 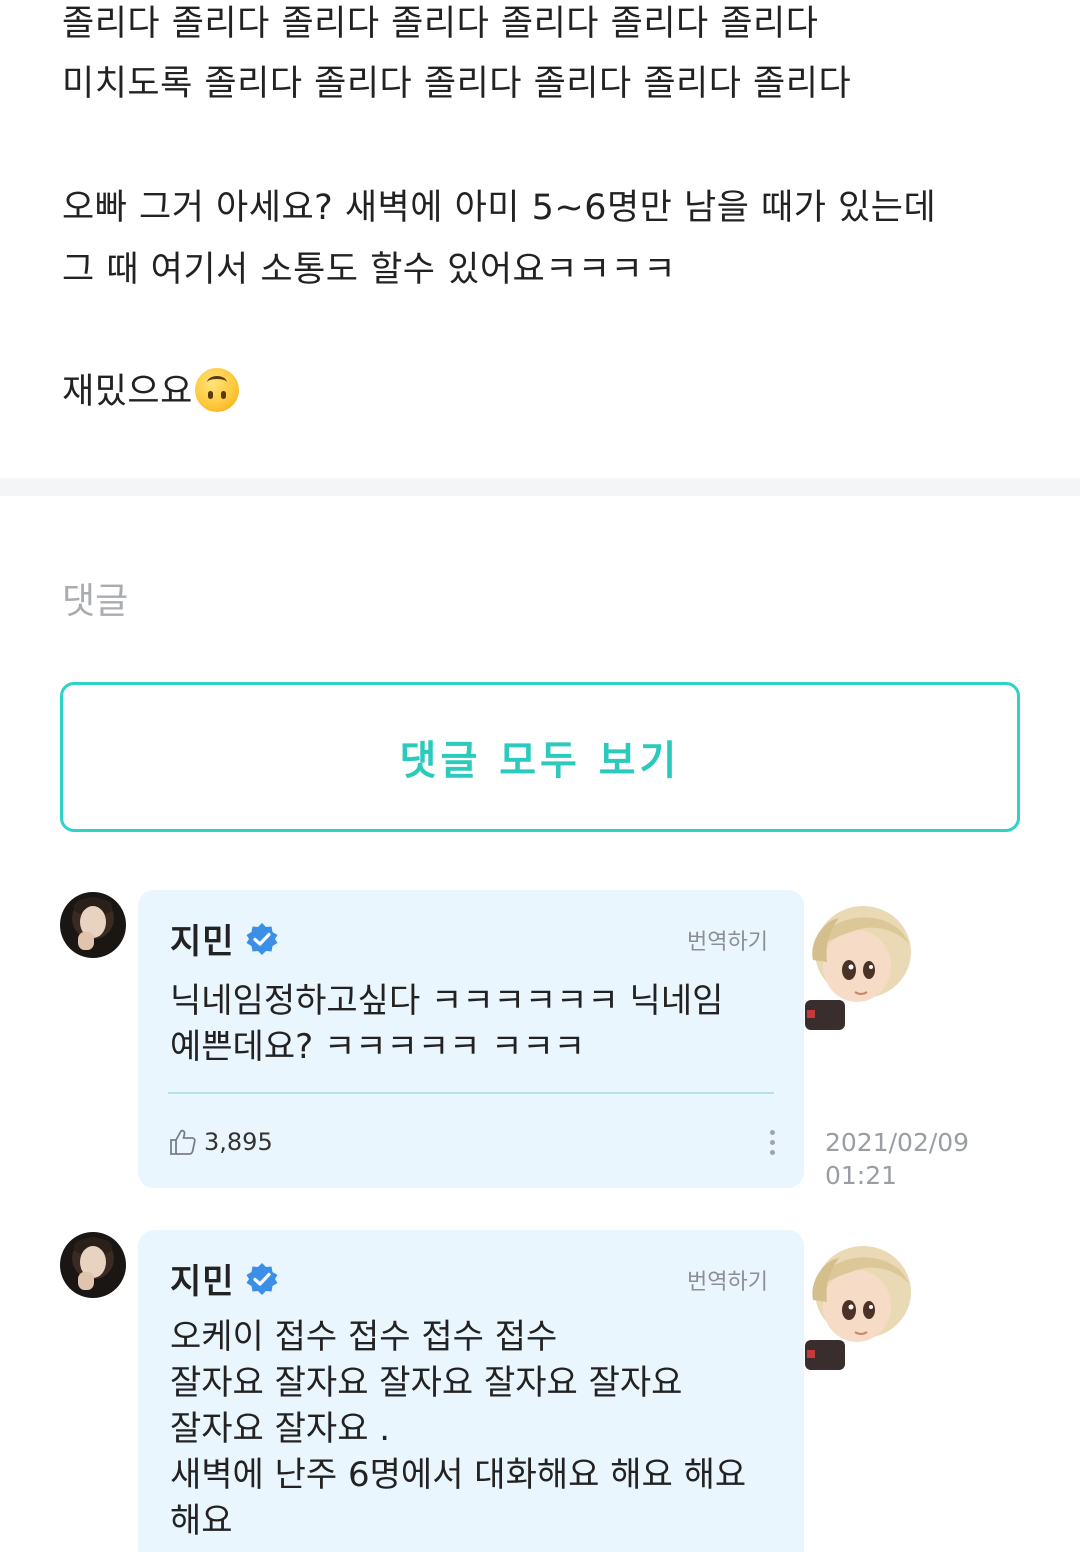 I want to click on post-text-line: 미치도록 졸리다 졸리다 졸리다 졸리다 졸리다 졸리다, so click(x=457, y=84).